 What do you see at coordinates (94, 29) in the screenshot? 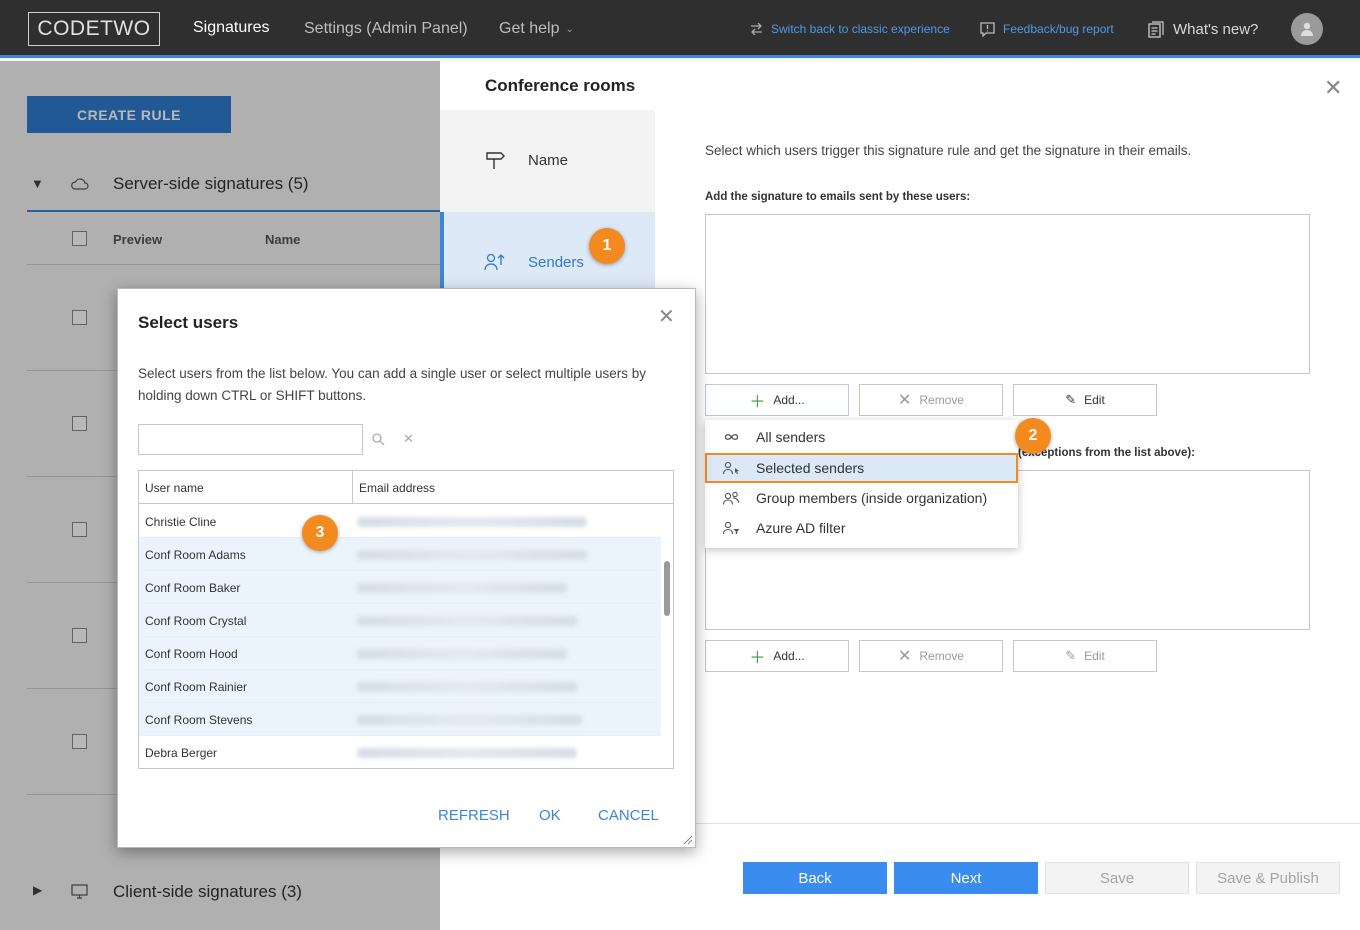
I see `codetwo-logo: CODETWO` at bounding box center [94, 29].